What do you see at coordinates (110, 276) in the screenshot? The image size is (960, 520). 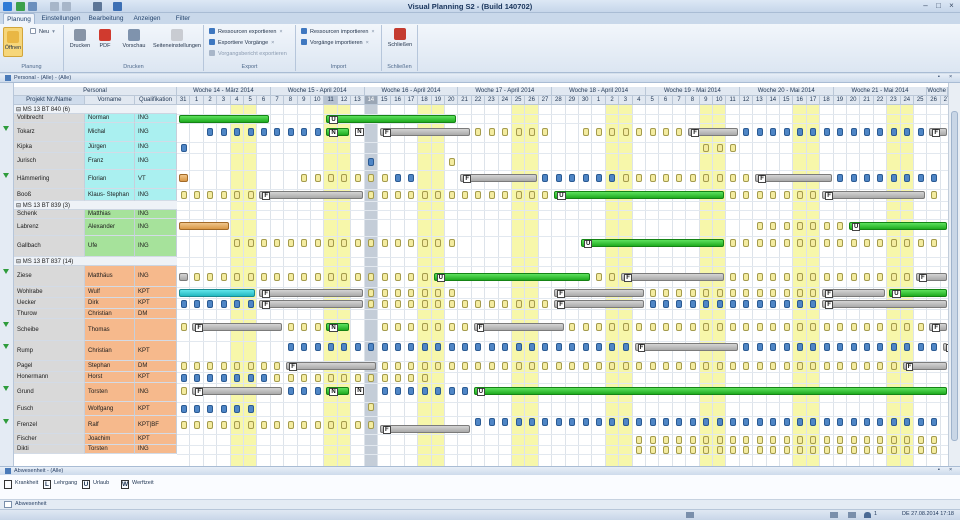 I see `vorname-cell: Matthäus` at bounding box center [110, 276].